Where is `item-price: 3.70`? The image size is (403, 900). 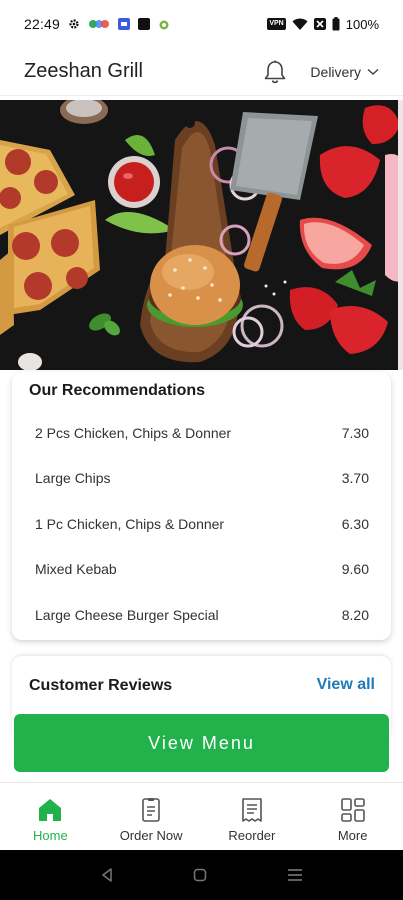
item-price: 3.70 is located at coordinates (355, 478).